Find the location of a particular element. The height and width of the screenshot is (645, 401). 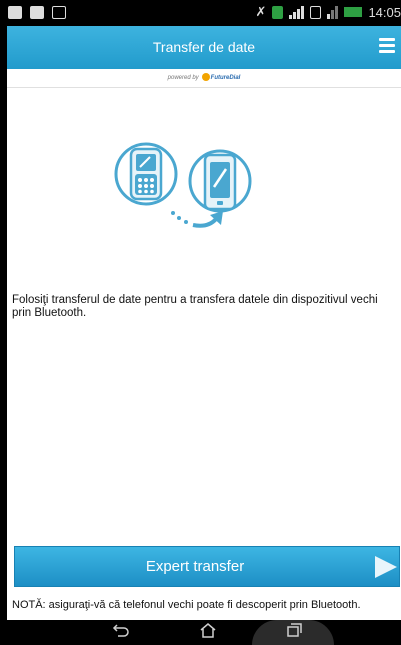

document-icon is located at coordinates (37, 12).